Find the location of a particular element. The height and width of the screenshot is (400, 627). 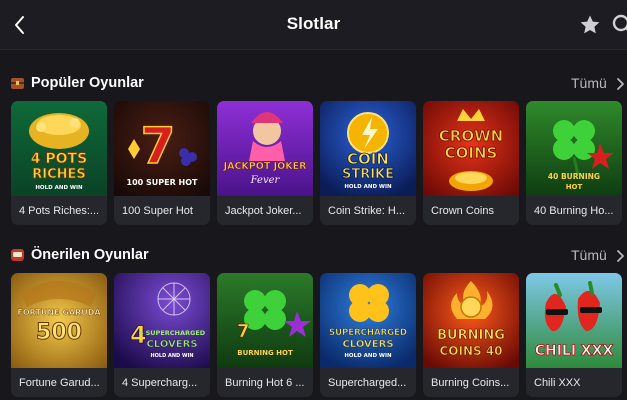

game-thumbnail: 7 100 SUPER HOT is located at coordinates (162, 148).